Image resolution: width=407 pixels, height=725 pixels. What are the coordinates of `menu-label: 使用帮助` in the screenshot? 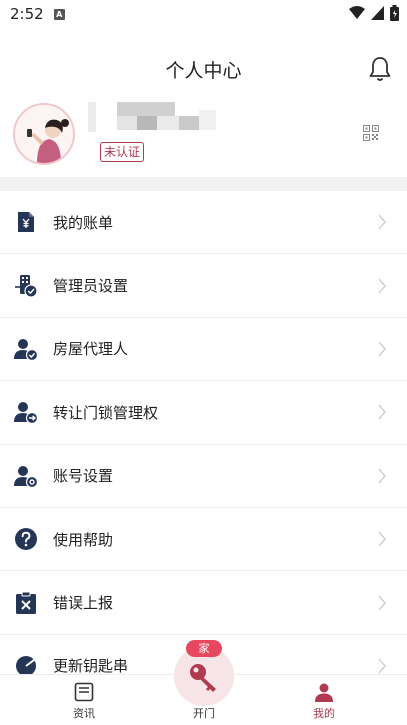 It's located at (83, 539).